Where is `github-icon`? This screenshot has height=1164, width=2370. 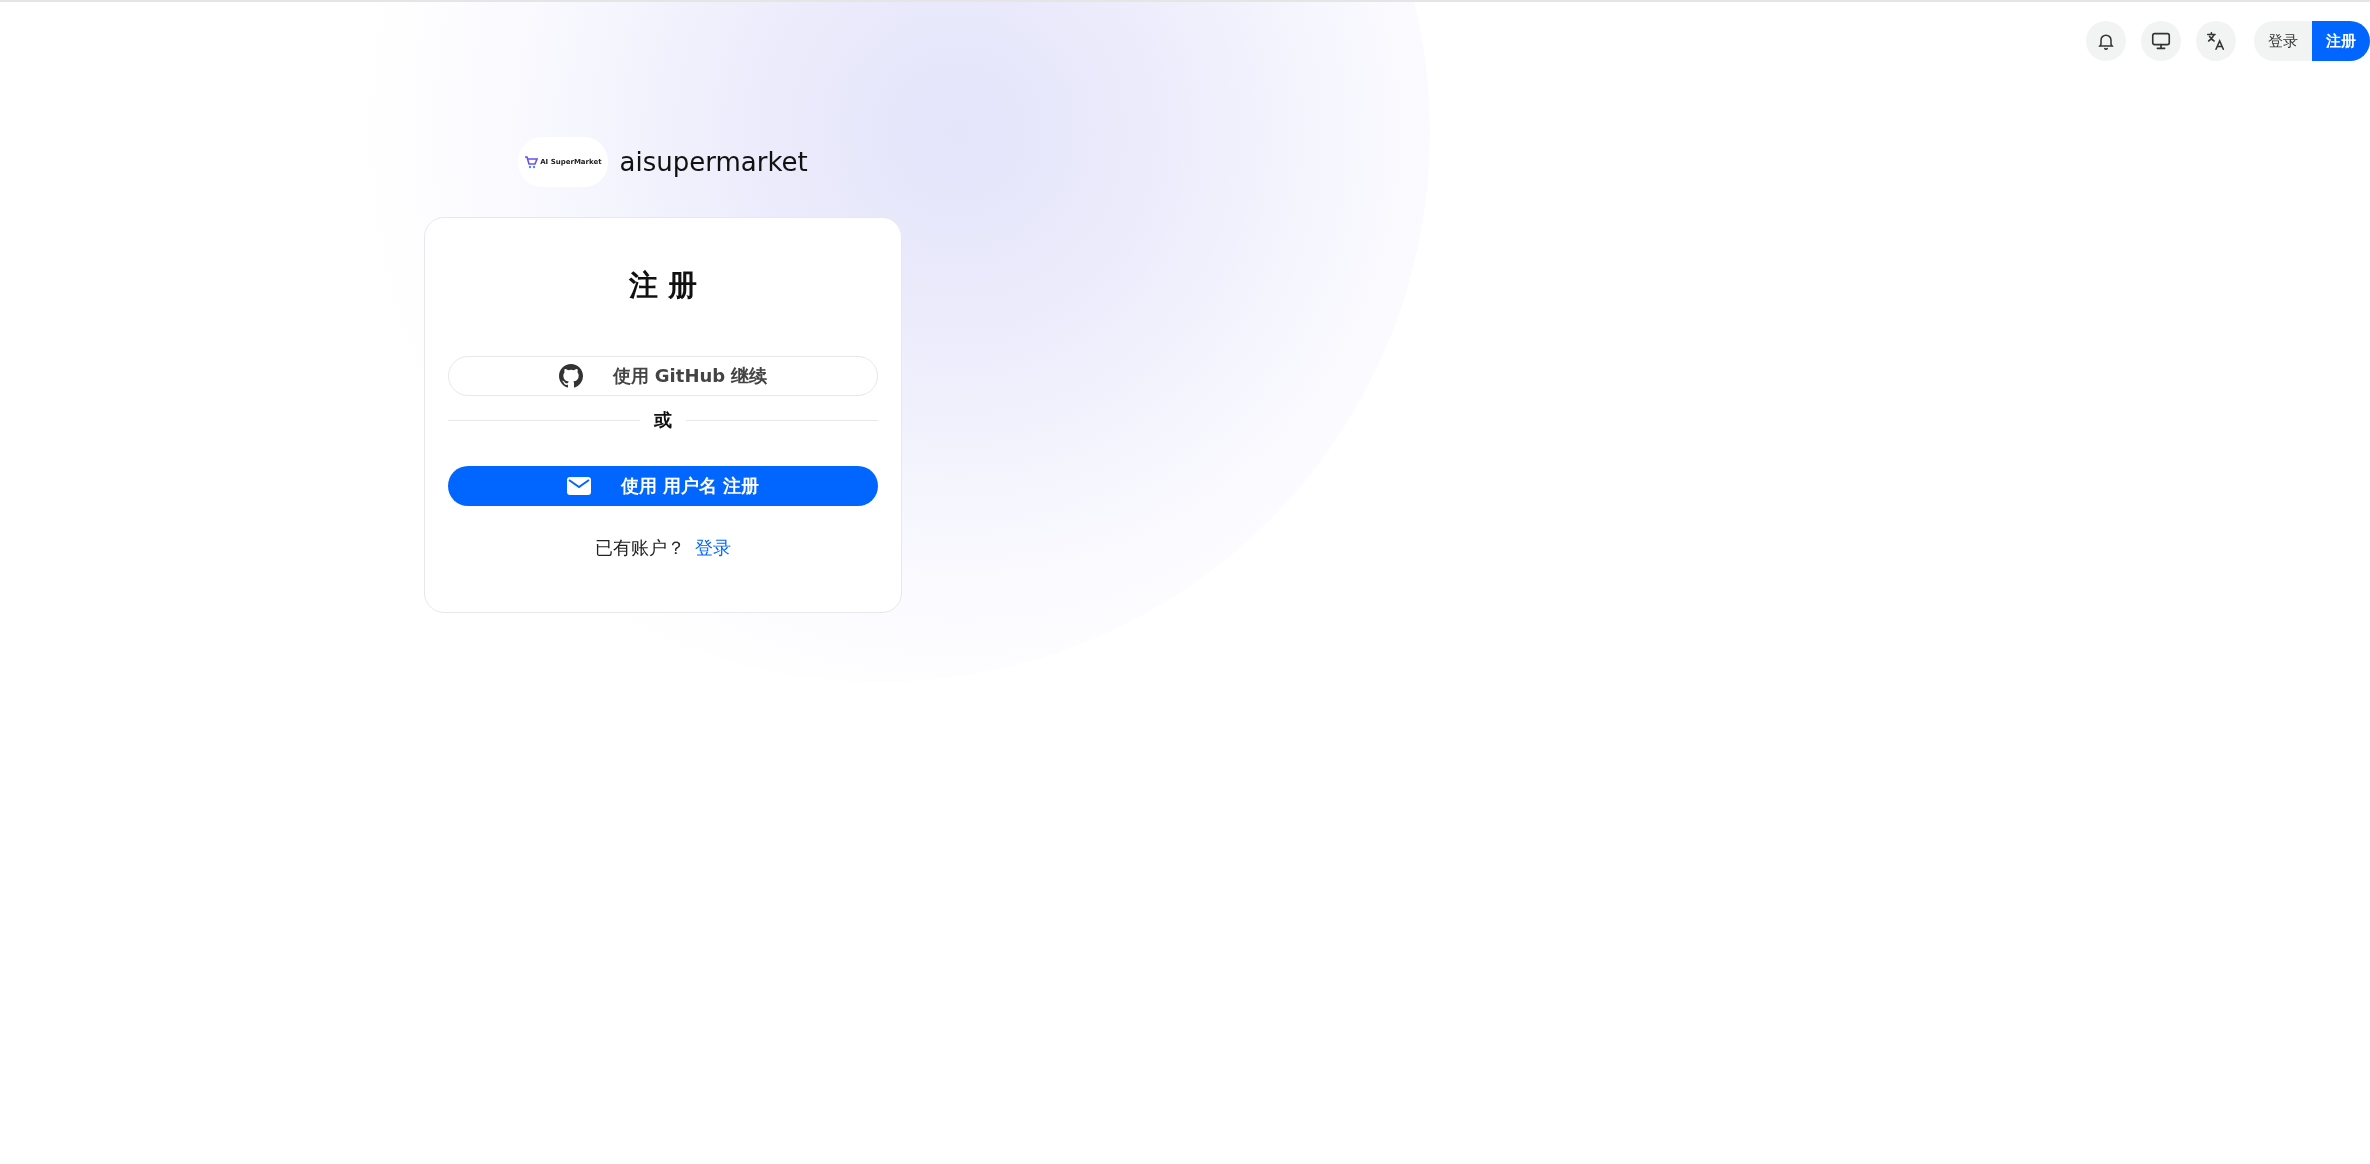 github-icon is located at coordinates (570, 376).